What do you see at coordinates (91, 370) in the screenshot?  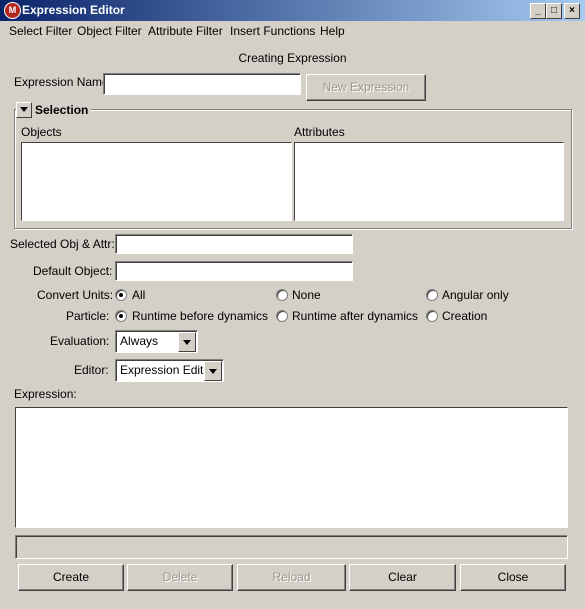 I see `editor-label: Editor:` at bounding box center [91, 370].